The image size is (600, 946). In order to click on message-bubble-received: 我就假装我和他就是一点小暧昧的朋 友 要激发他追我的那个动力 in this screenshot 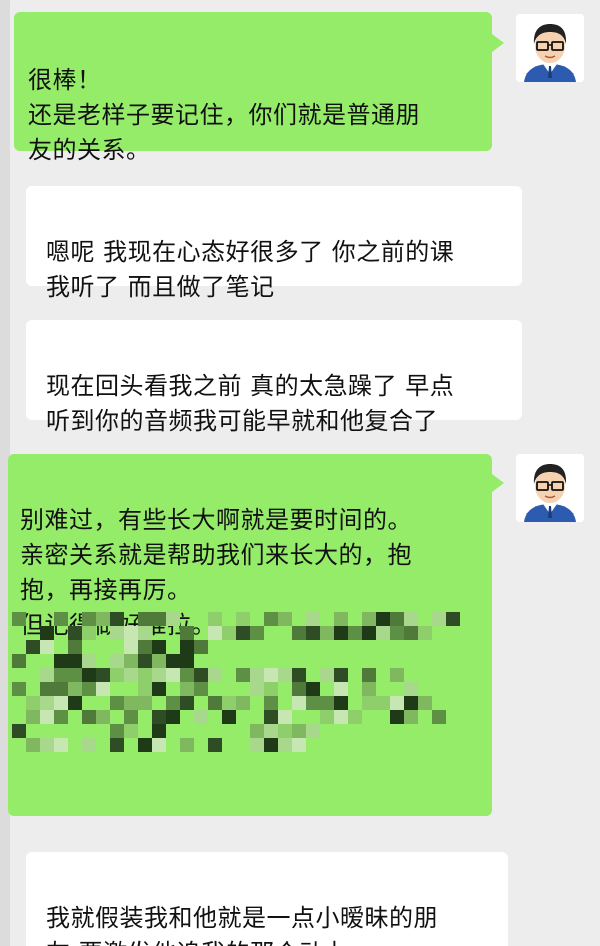, I will do `click(267, 899)`.